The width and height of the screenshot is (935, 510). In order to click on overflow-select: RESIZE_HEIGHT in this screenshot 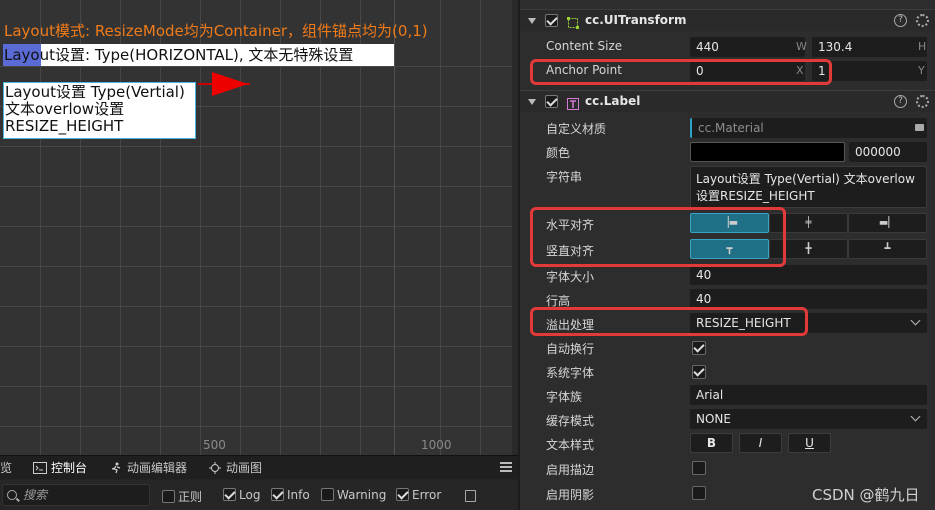, I will do `click(808, 323)`.